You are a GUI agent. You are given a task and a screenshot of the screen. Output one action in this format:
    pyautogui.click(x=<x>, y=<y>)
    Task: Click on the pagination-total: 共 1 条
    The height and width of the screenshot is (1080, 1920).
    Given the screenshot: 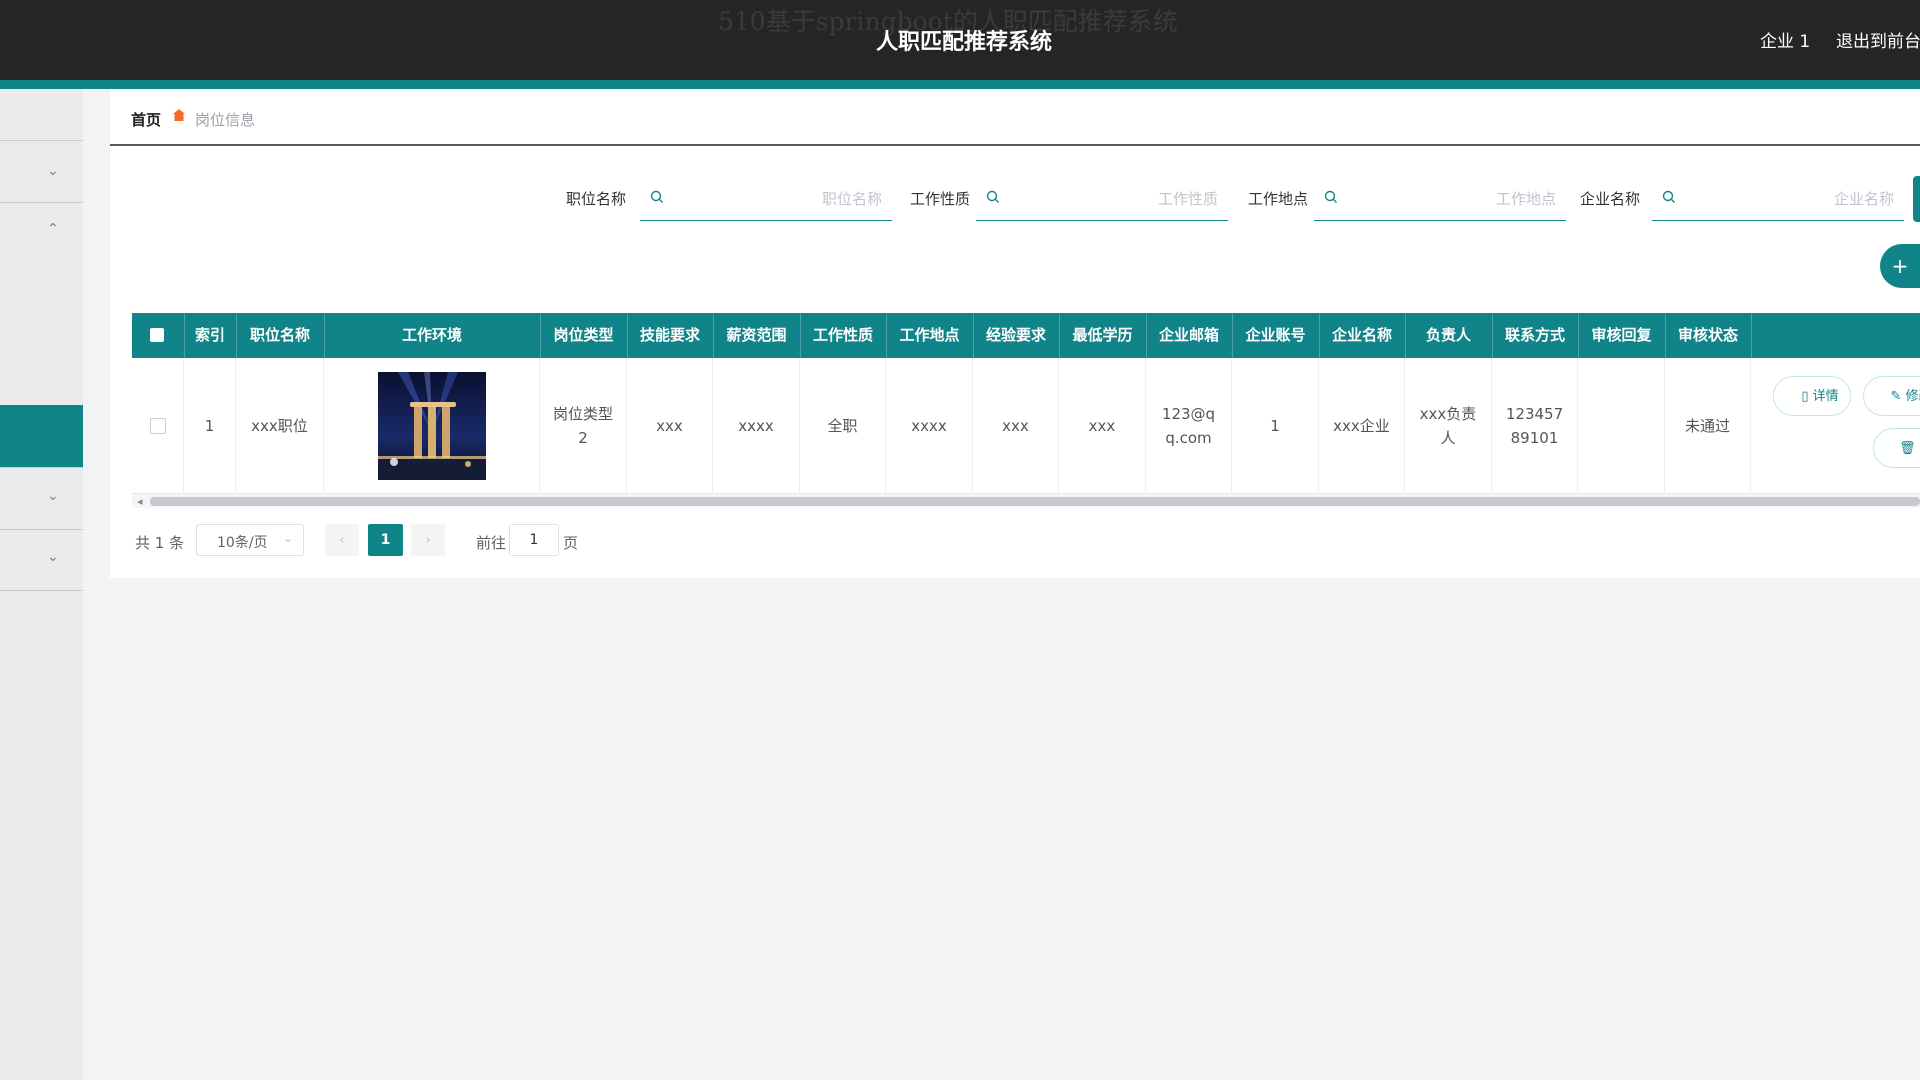 What is the action you would take?
    pyautogui.click(x=160, y=543)
    